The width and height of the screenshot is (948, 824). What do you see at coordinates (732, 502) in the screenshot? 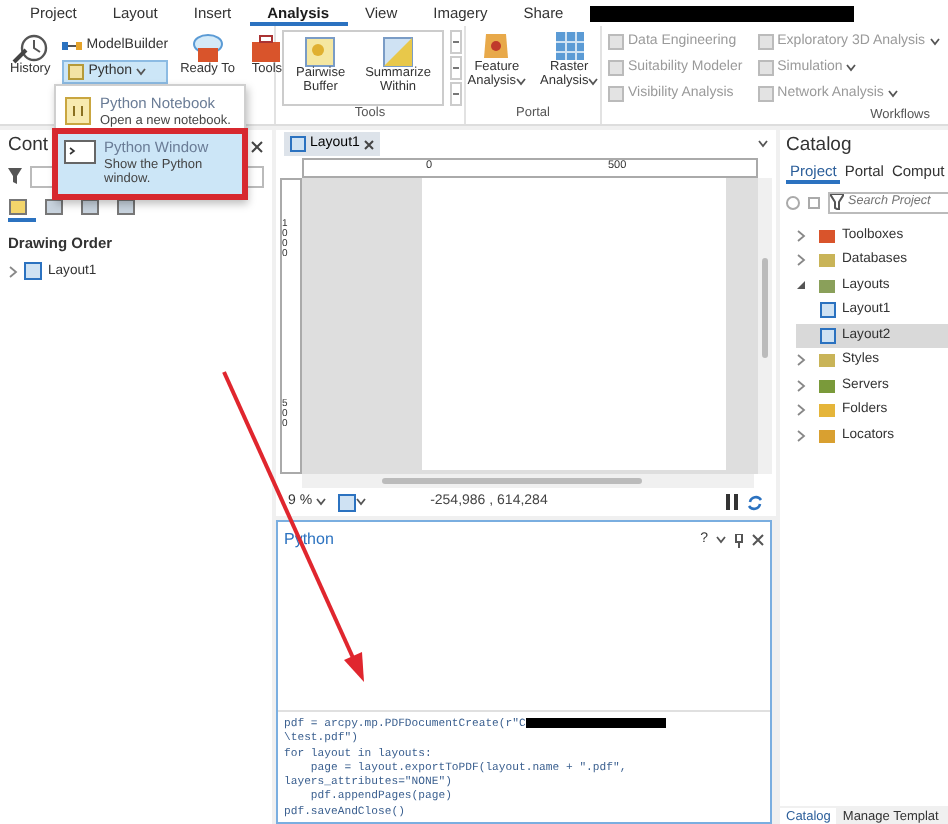
I see `pause-icon` at bounding box center [732, 502].